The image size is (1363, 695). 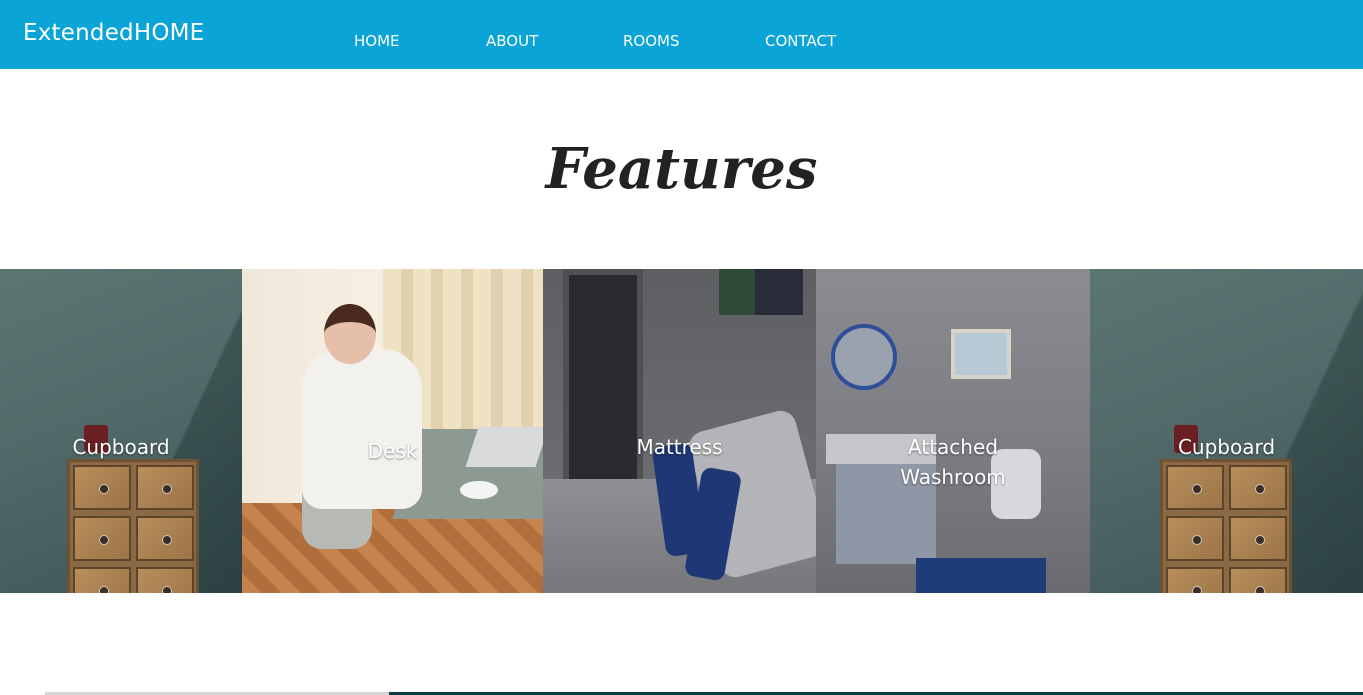 I want to click on brand-logo: ExtendedHOME, so click(x=113, y=33).